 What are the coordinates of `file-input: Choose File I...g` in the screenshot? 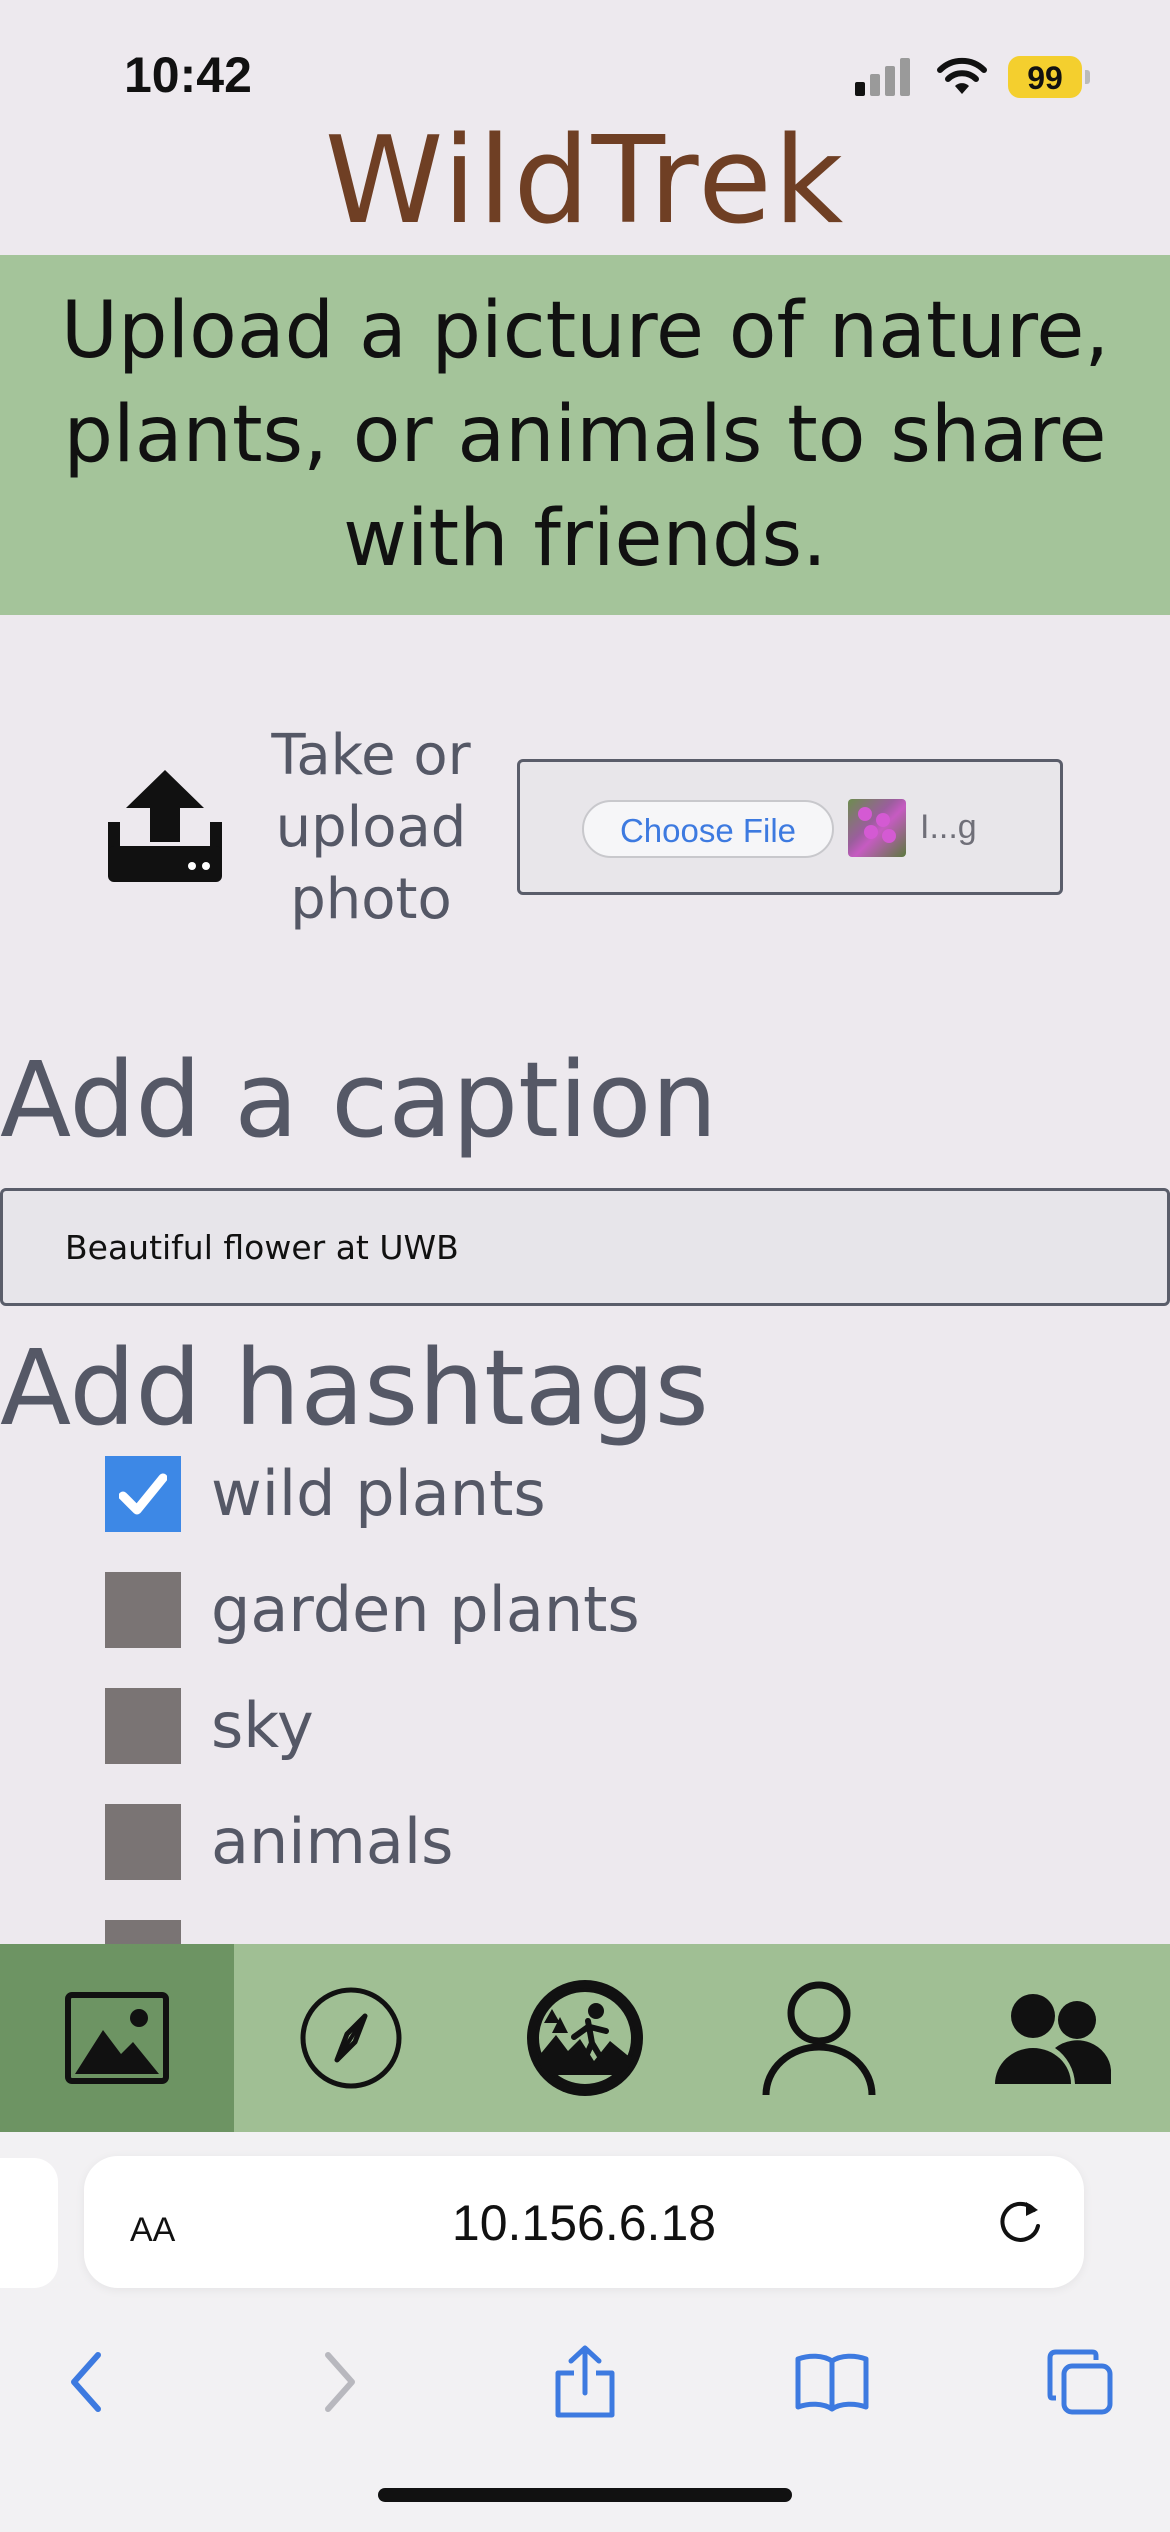 It's located at (790, 827).